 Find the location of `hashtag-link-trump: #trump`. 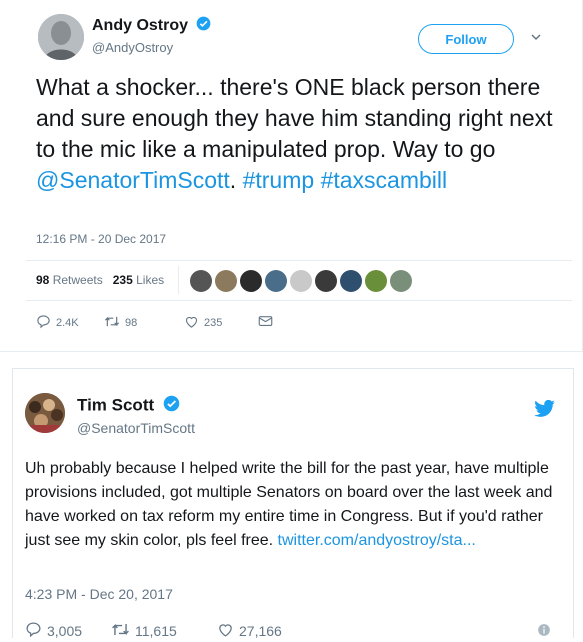

hashtag-link-trump: #trump is located at coordinates (279, 180).